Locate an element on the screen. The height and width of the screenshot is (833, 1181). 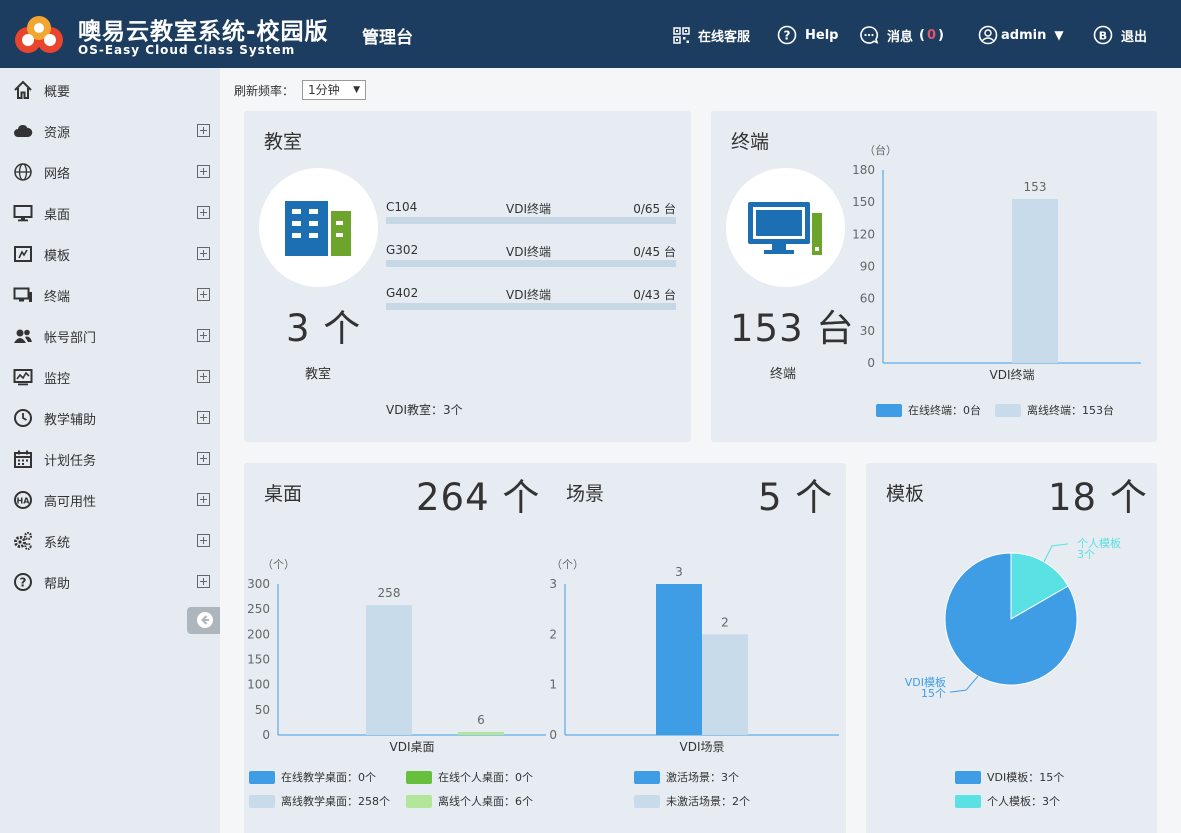
legend-label: 离线个人桌面：6个 is located at coordinates (485, 801).